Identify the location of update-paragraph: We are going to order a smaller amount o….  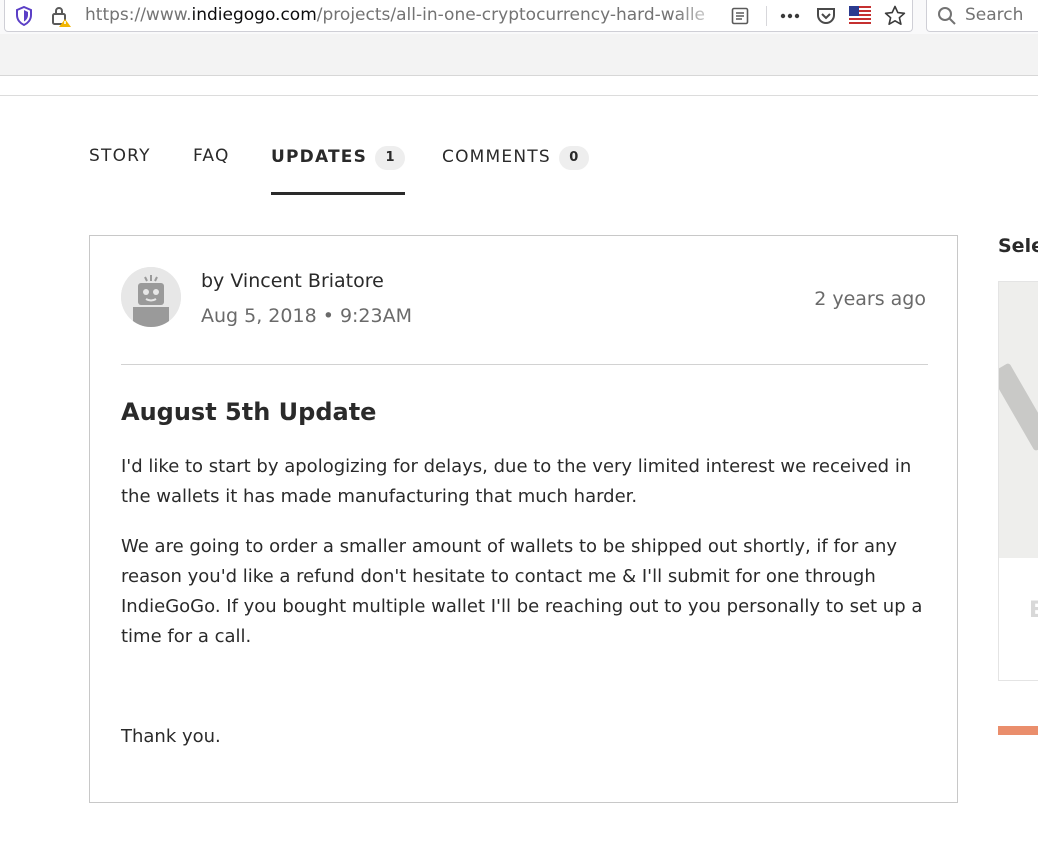
(522, 591).